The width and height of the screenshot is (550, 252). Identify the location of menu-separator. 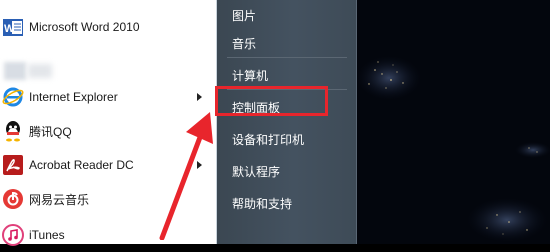
(287, 57).